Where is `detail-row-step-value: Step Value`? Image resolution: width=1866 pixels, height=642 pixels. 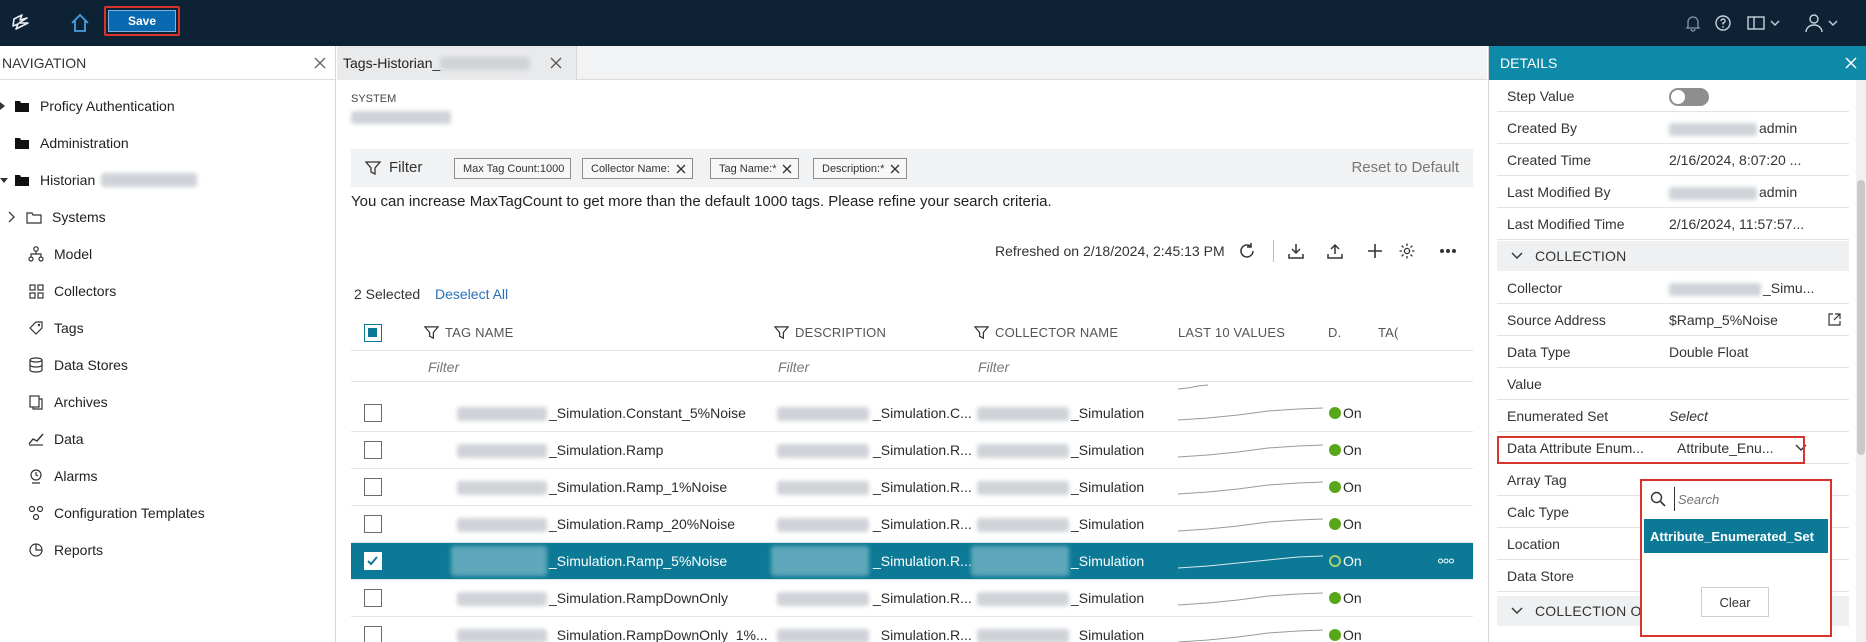 detail-row-step-value: Step Value is located at coordinates (1673, 96).